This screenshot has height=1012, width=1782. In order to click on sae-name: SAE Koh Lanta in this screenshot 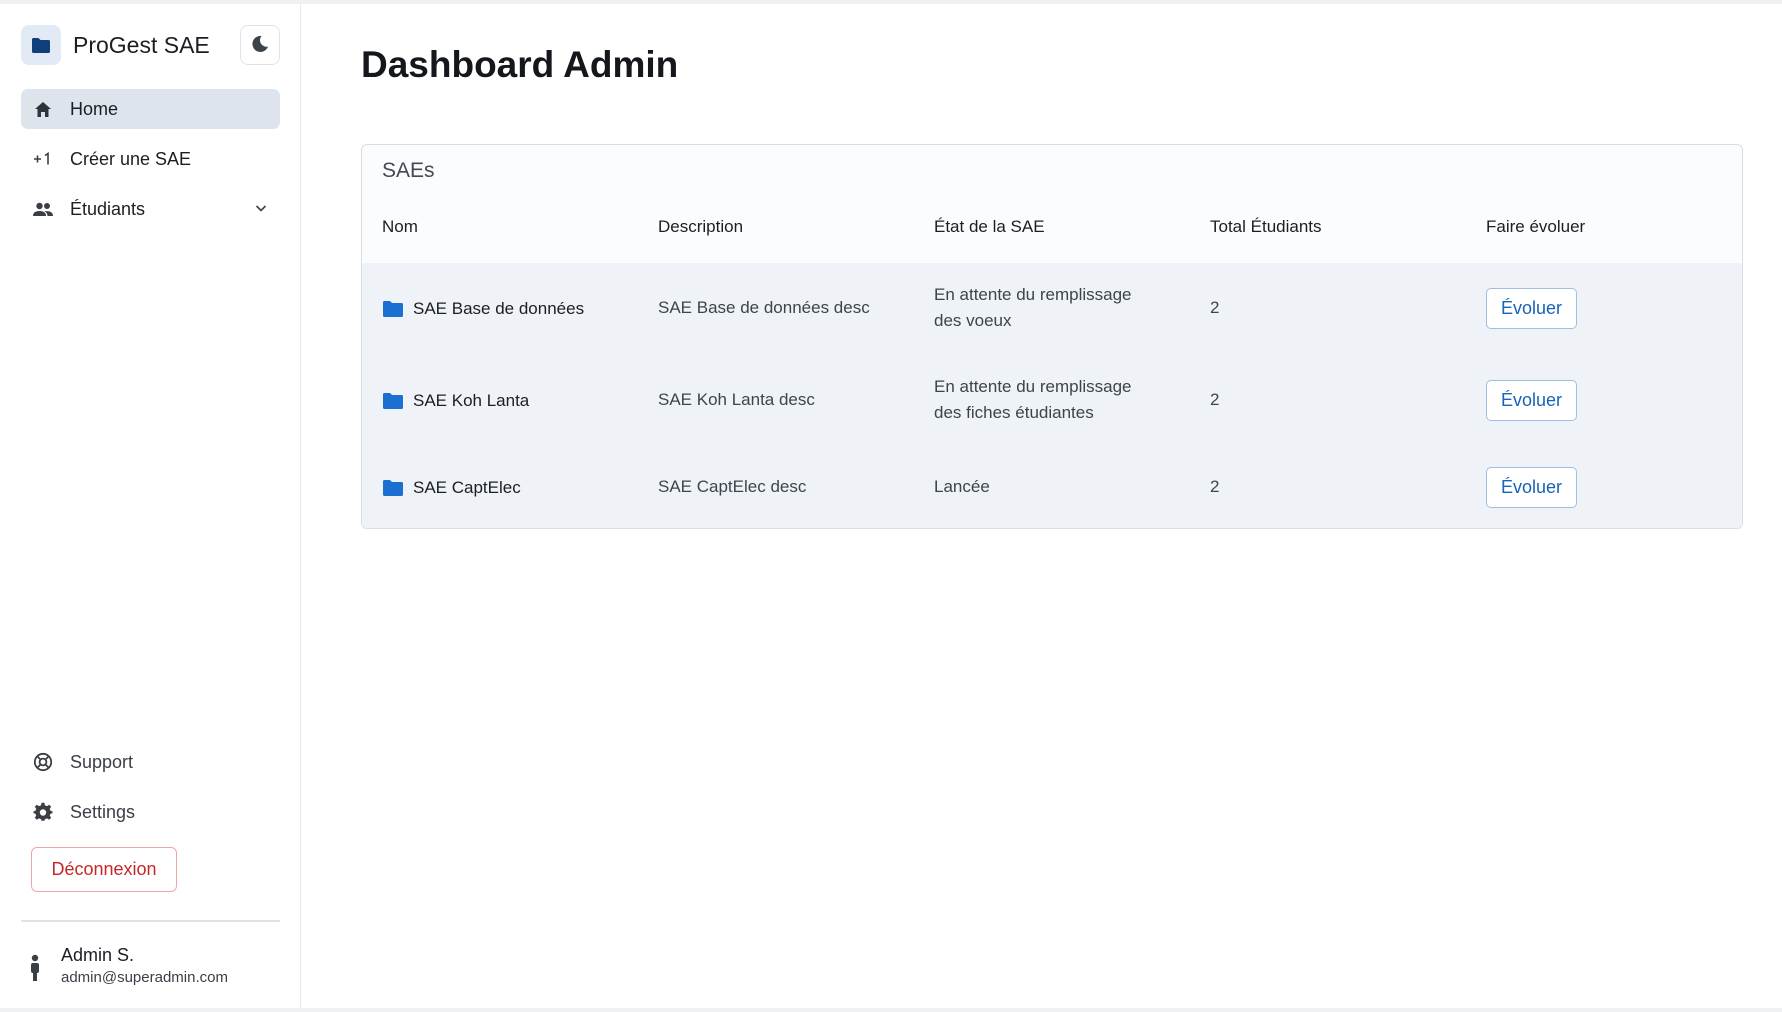, I will do `click(471, 400)`.